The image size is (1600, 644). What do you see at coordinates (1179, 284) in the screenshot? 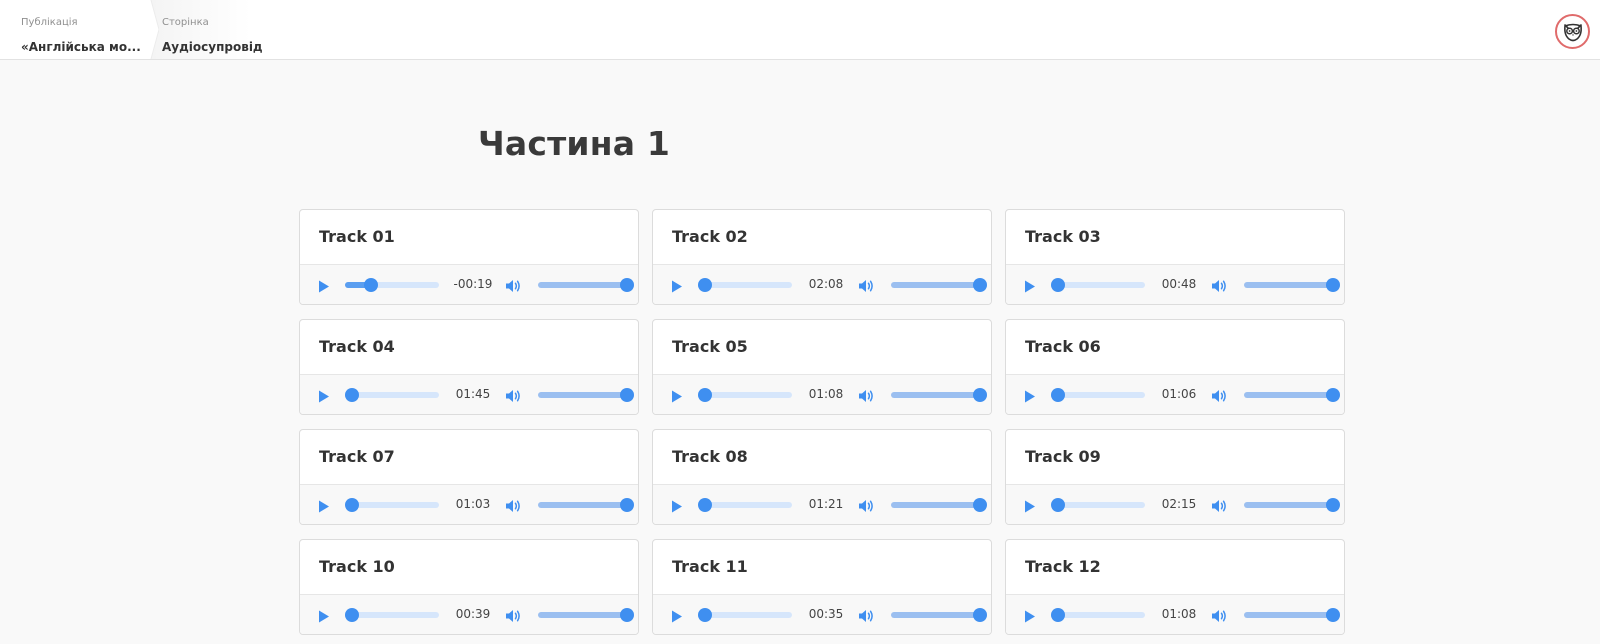
I see `track-time: 00:48` at bounding box center [1179, 284].